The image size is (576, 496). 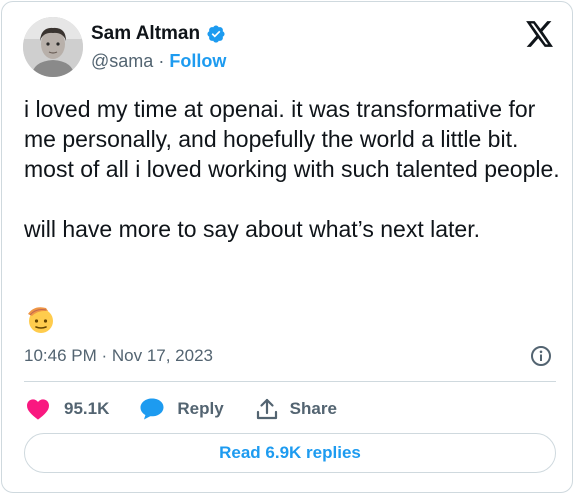 I want to click on like-count: 95.1K, so click(x=87, y=408).